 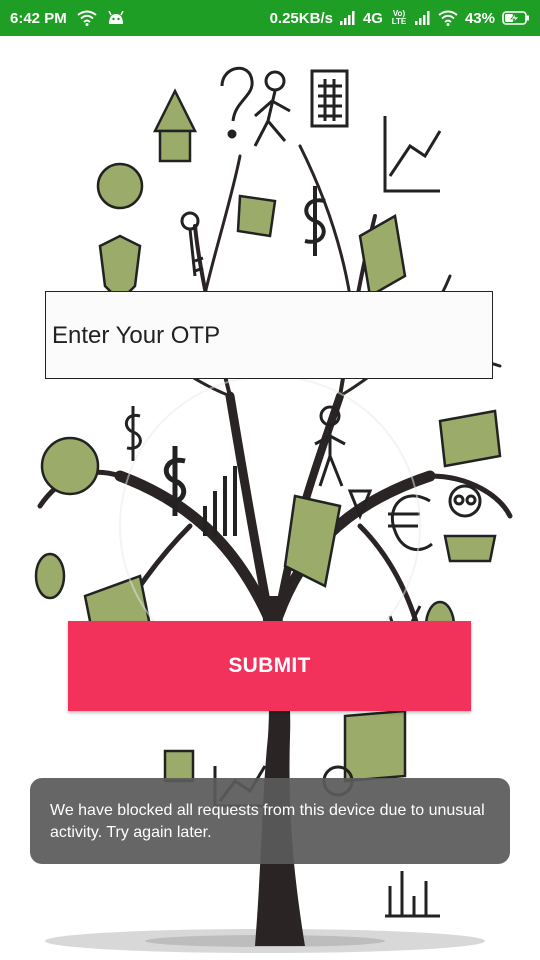 I want to click on status-bar: 6:42 PM 0.25KB/s 4G Vo) LTE 43%, so click(x=270, y=18).